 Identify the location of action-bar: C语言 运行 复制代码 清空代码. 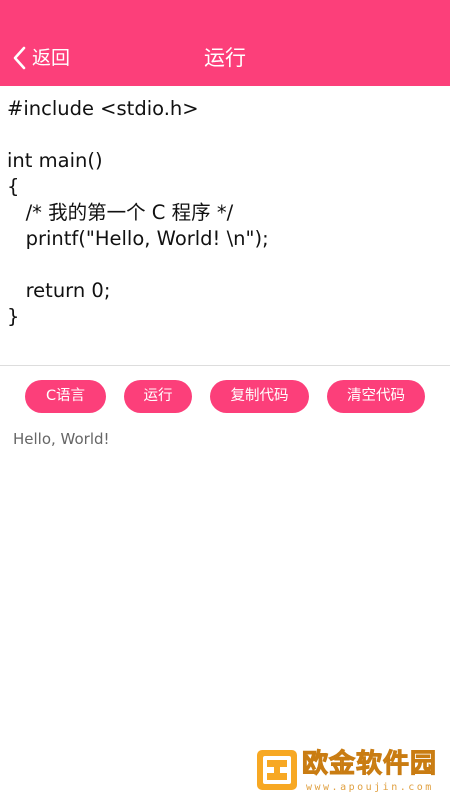
(225, 397).